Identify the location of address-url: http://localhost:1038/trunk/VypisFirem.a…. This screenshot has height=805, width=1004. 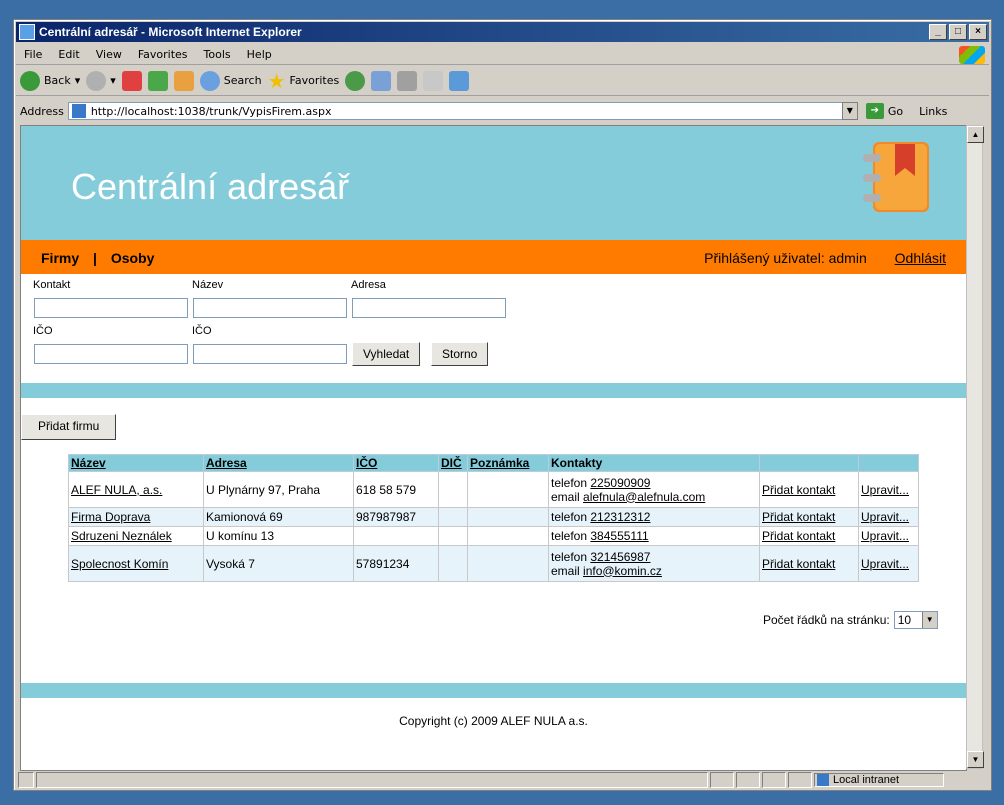
(211, 111).